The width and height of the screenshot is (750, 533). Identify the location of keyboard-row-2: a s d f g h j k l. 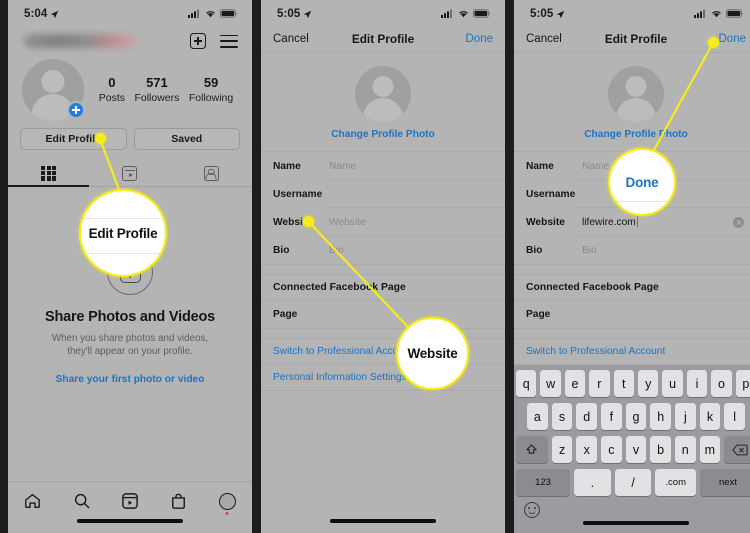
(632, 416).